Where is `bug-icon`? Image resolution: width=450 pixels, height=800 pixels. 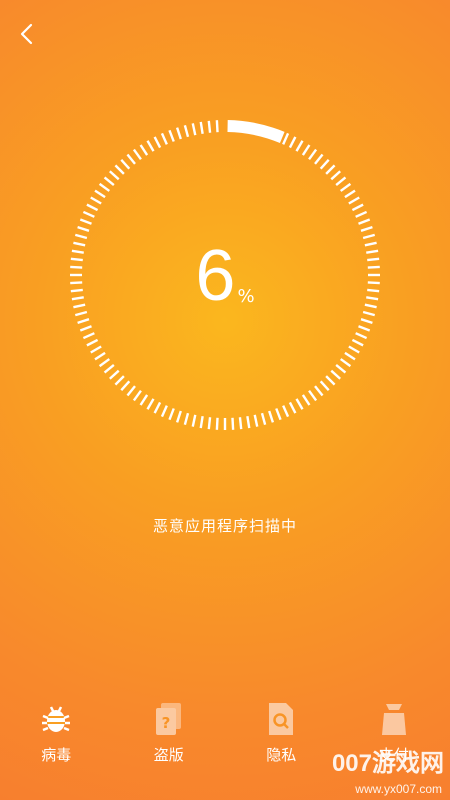 bug-icon is located at coordinates (56, 719).